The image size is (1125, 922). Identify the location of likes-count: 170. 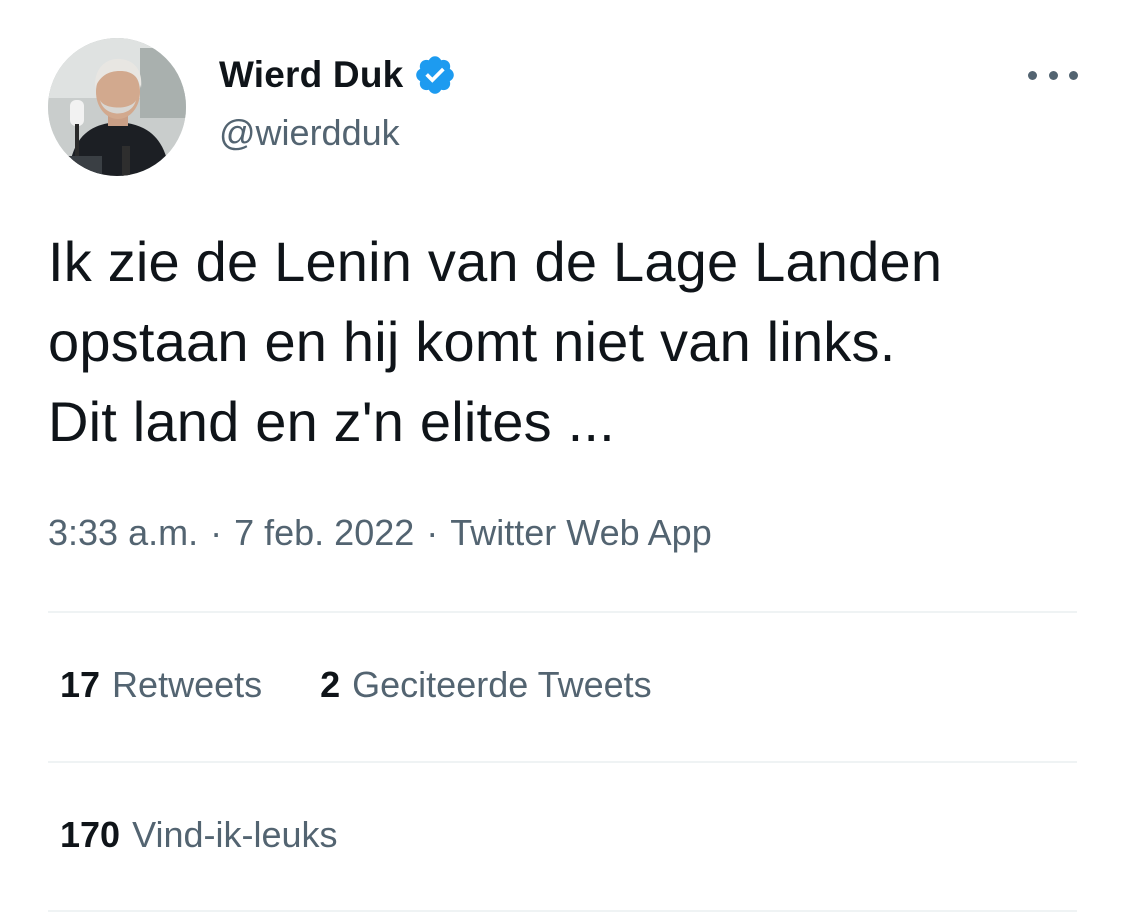
(90, 834).